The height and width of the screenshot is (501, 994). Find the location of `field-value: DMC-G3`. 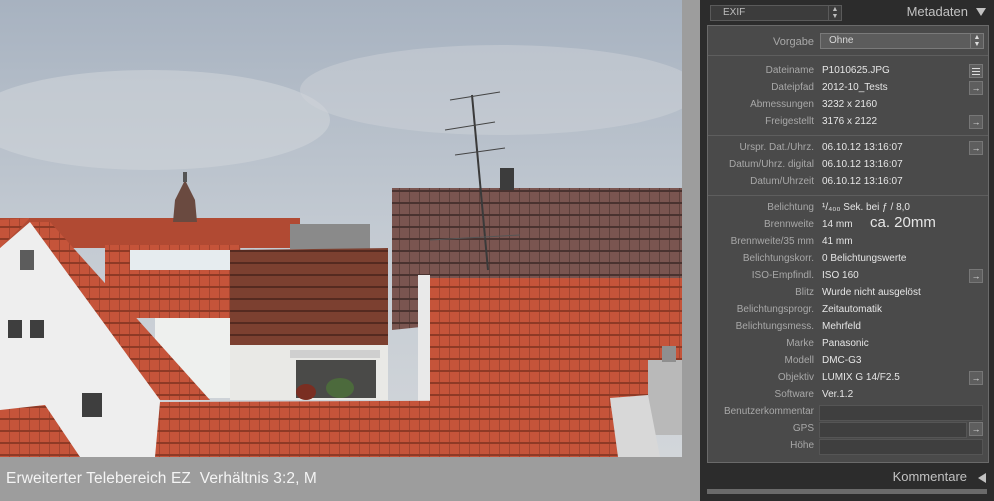

field-value: DMC-G3 is located at coordinates (842, 360).